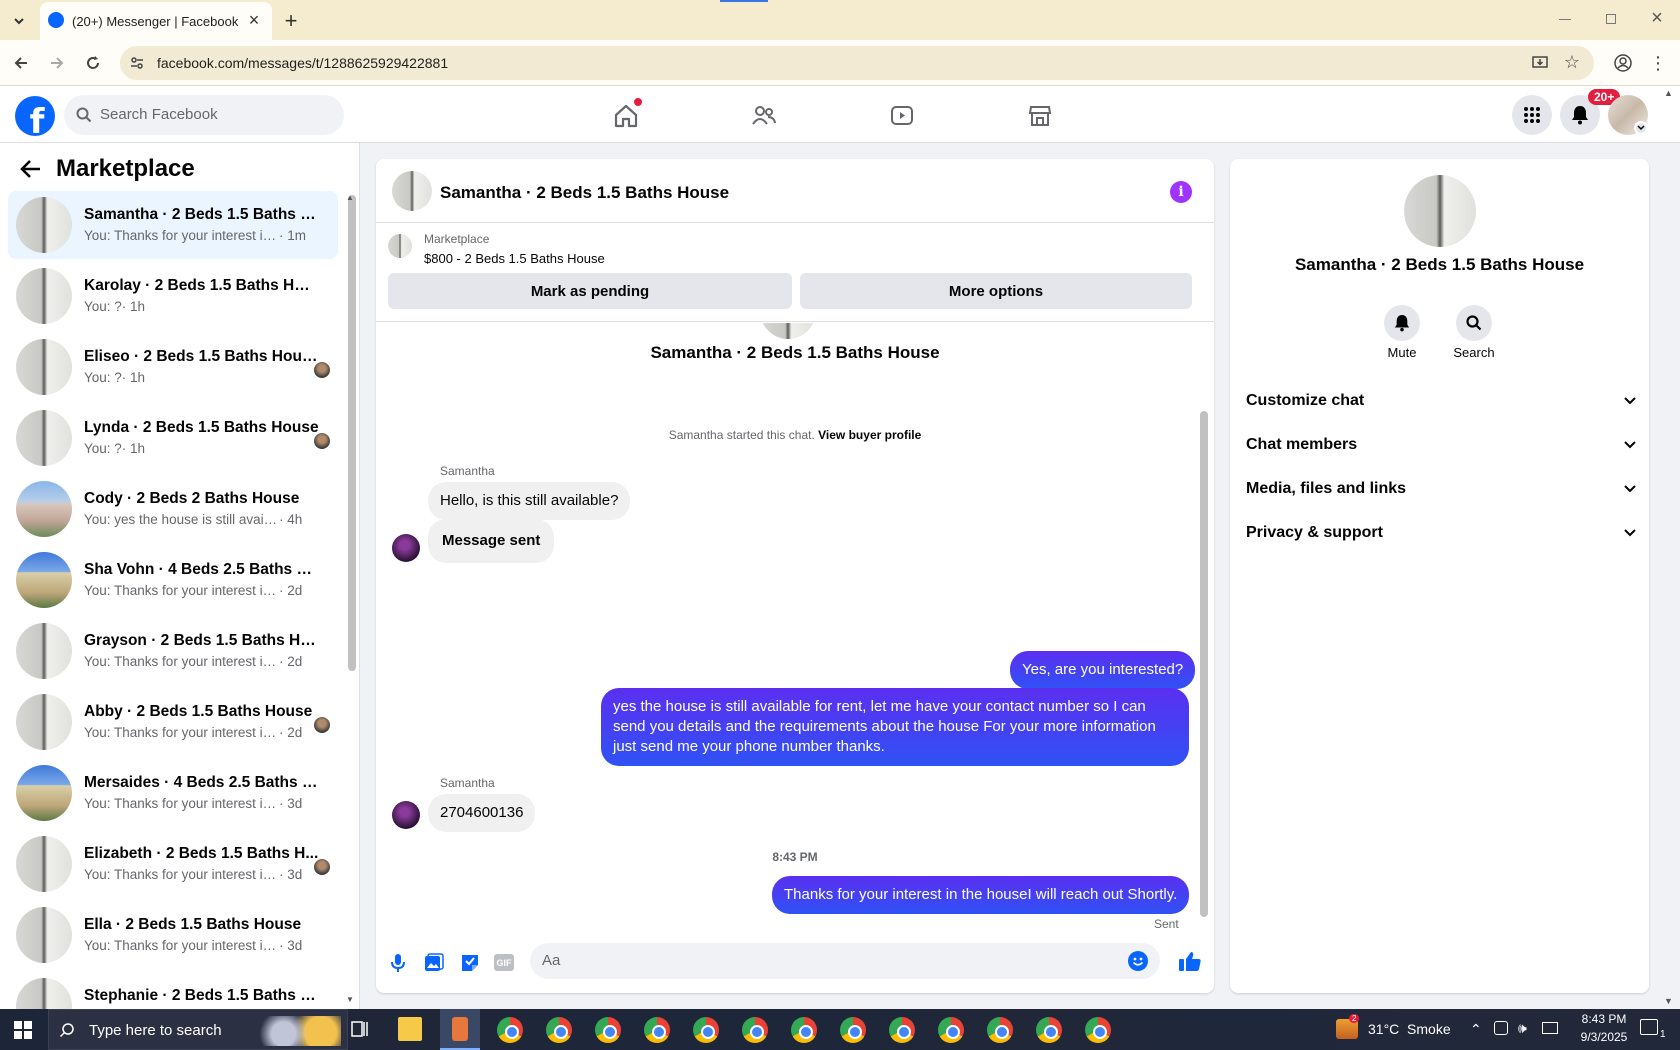  I want to click on page-scroll-down-icon: ▼, so click(1668, 1001).